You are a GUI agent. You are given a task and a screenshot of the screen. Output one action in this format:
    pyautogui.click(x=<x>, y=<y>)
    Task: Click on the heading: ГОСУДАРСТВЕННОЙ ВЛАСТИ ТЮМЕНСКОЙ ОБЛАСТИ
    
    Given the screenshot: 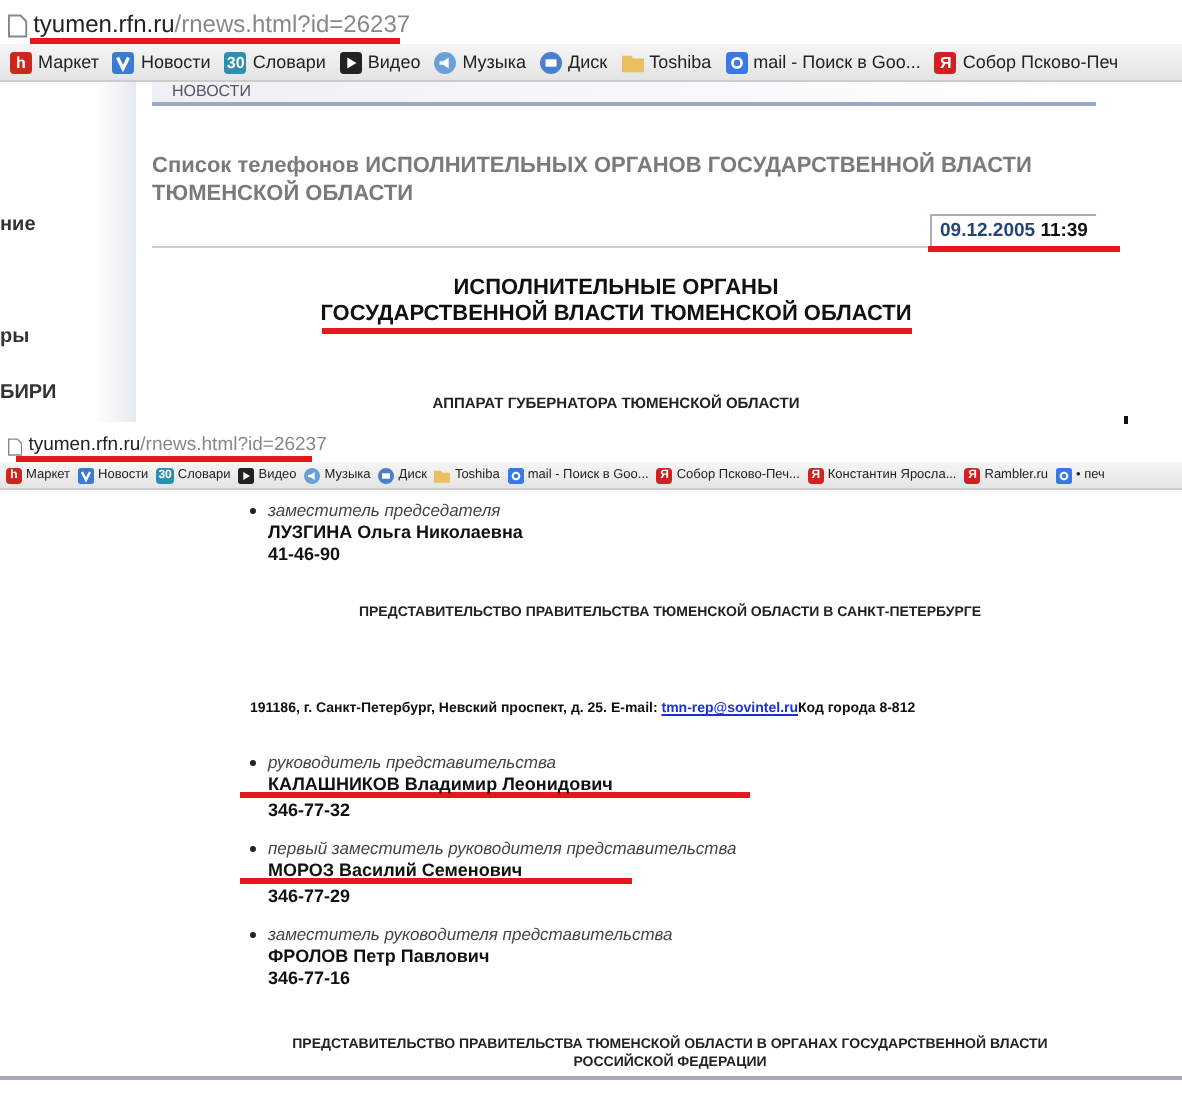 What is the action you would take?
    pyautogui.click(x=616, y=316)
    